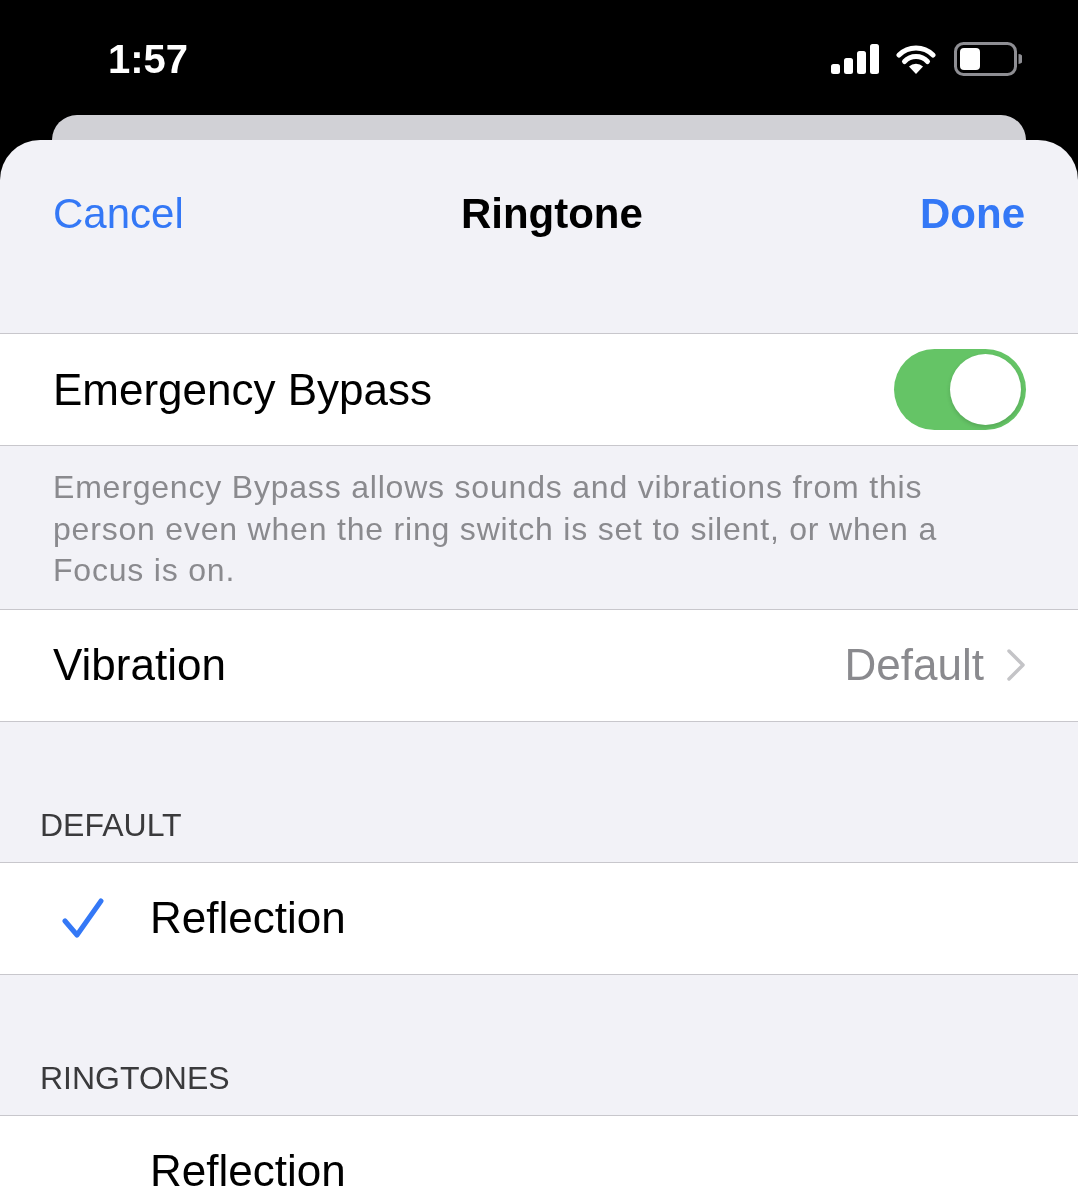 This screenshot has height=1200, width=1078. Describe the element at coordinates (243, 389) in the screenshot. I see `row-label: Emergency Bypass` at that location.